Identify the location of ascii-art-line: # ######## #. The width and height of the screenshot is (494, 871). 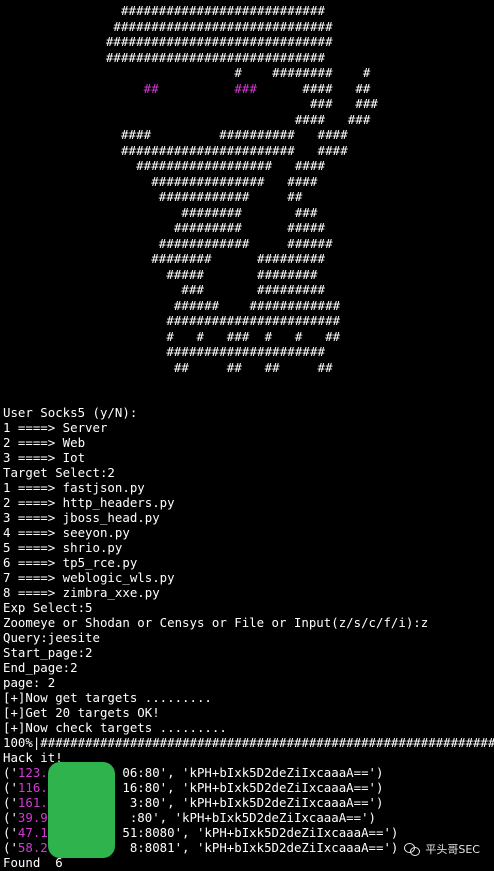
(185, 72).